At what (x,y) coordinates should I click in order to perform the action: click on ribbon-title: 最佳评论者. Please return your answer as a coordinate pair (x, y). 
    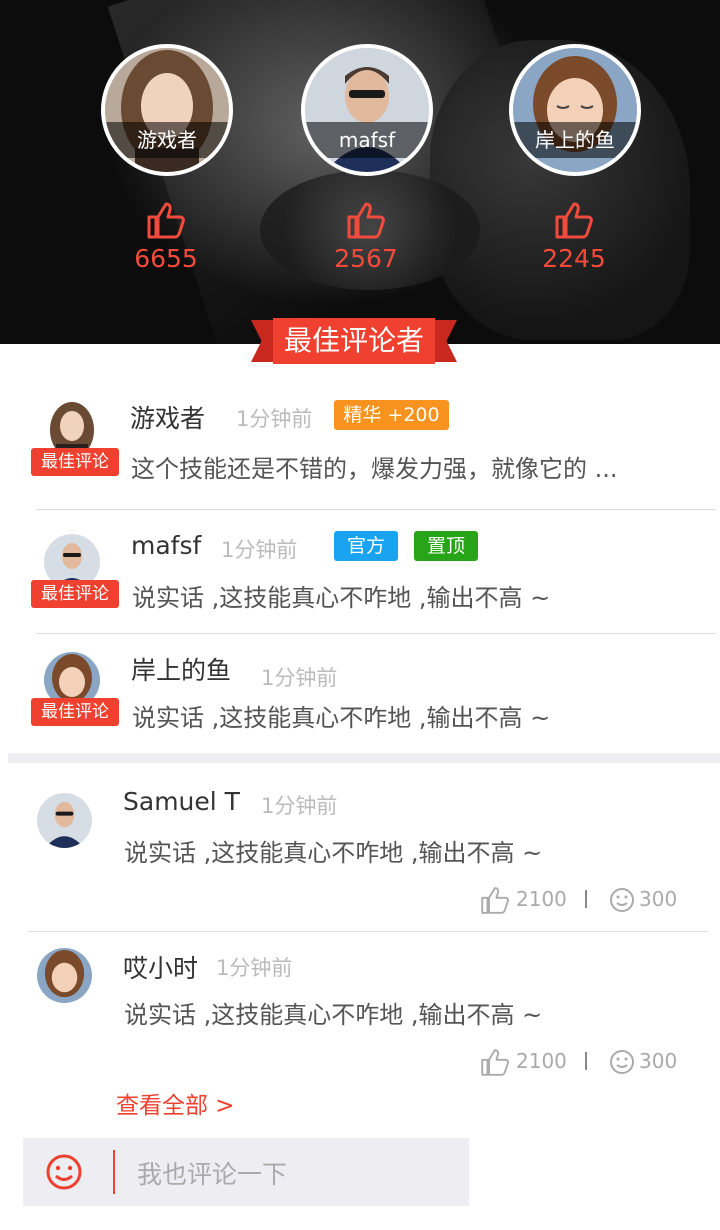
    Looking at the image, I should click on (354, 341).